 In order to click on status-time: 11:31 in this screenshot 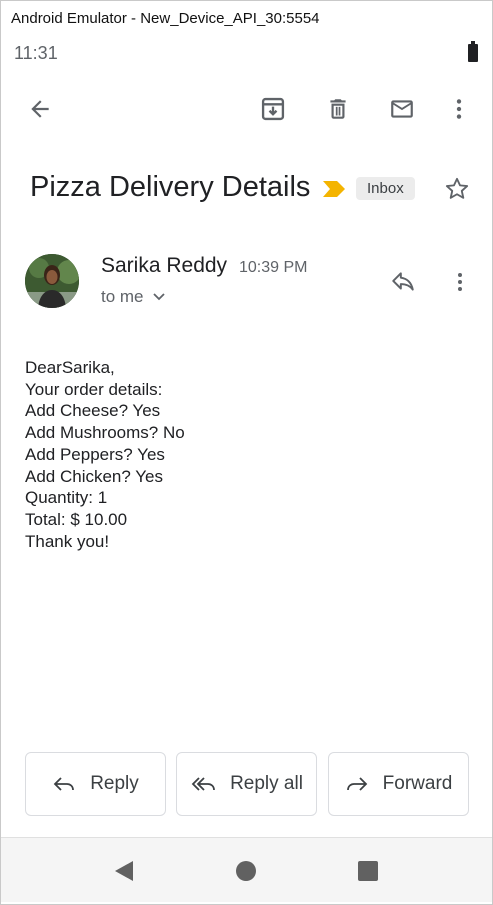, I will do `click(36, 52)`.